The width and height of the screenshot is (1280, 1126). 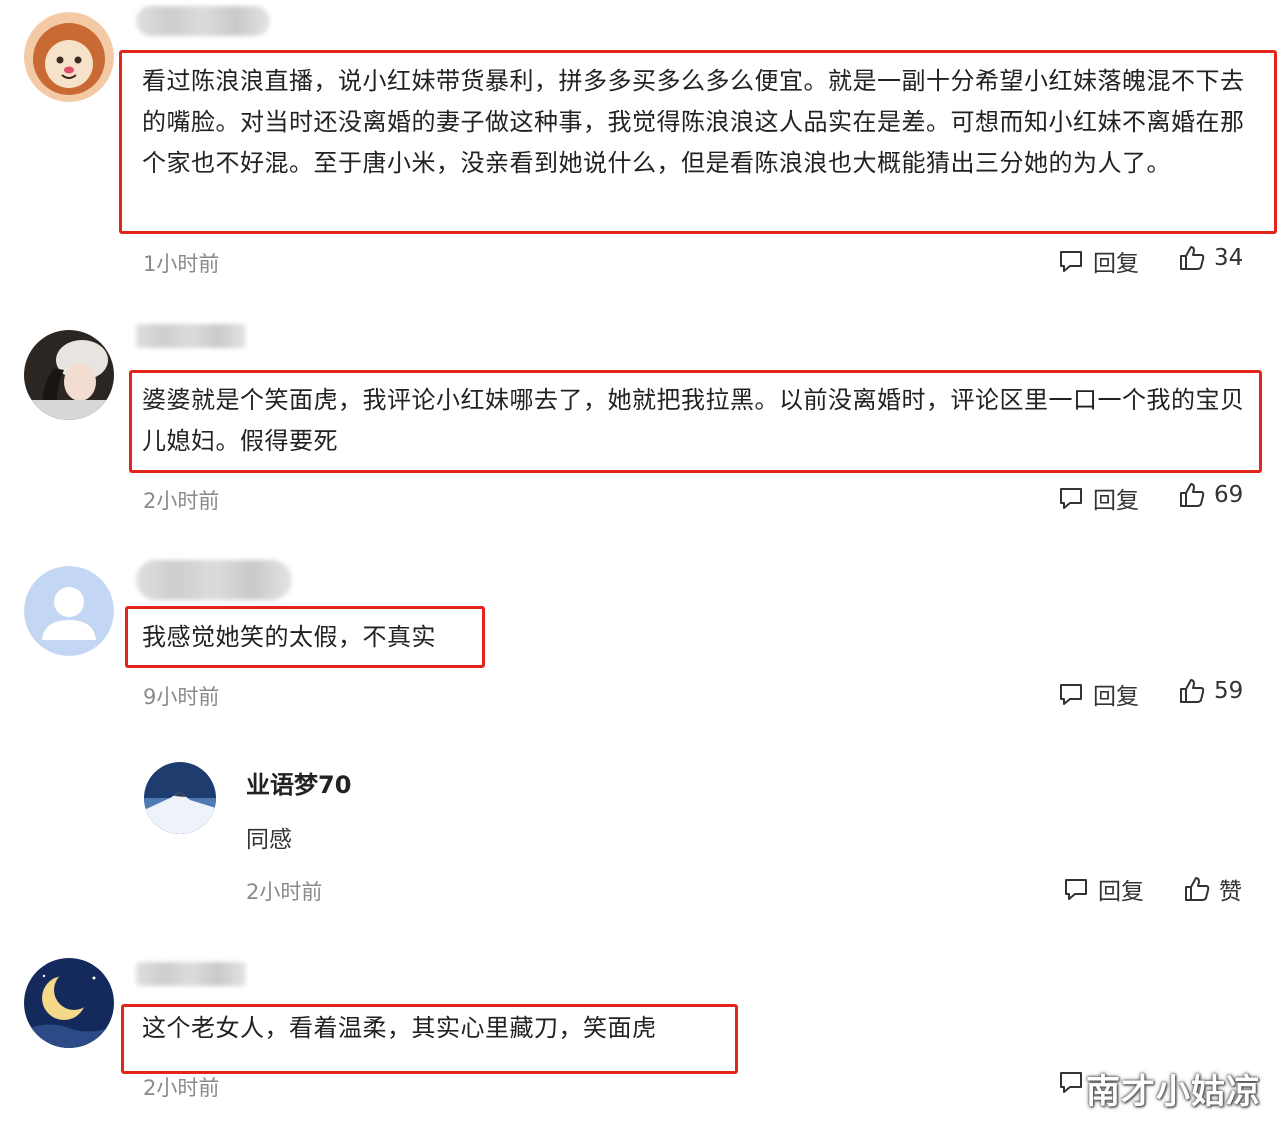 I want to click on reply-button, so click(x=1071, y=1082).